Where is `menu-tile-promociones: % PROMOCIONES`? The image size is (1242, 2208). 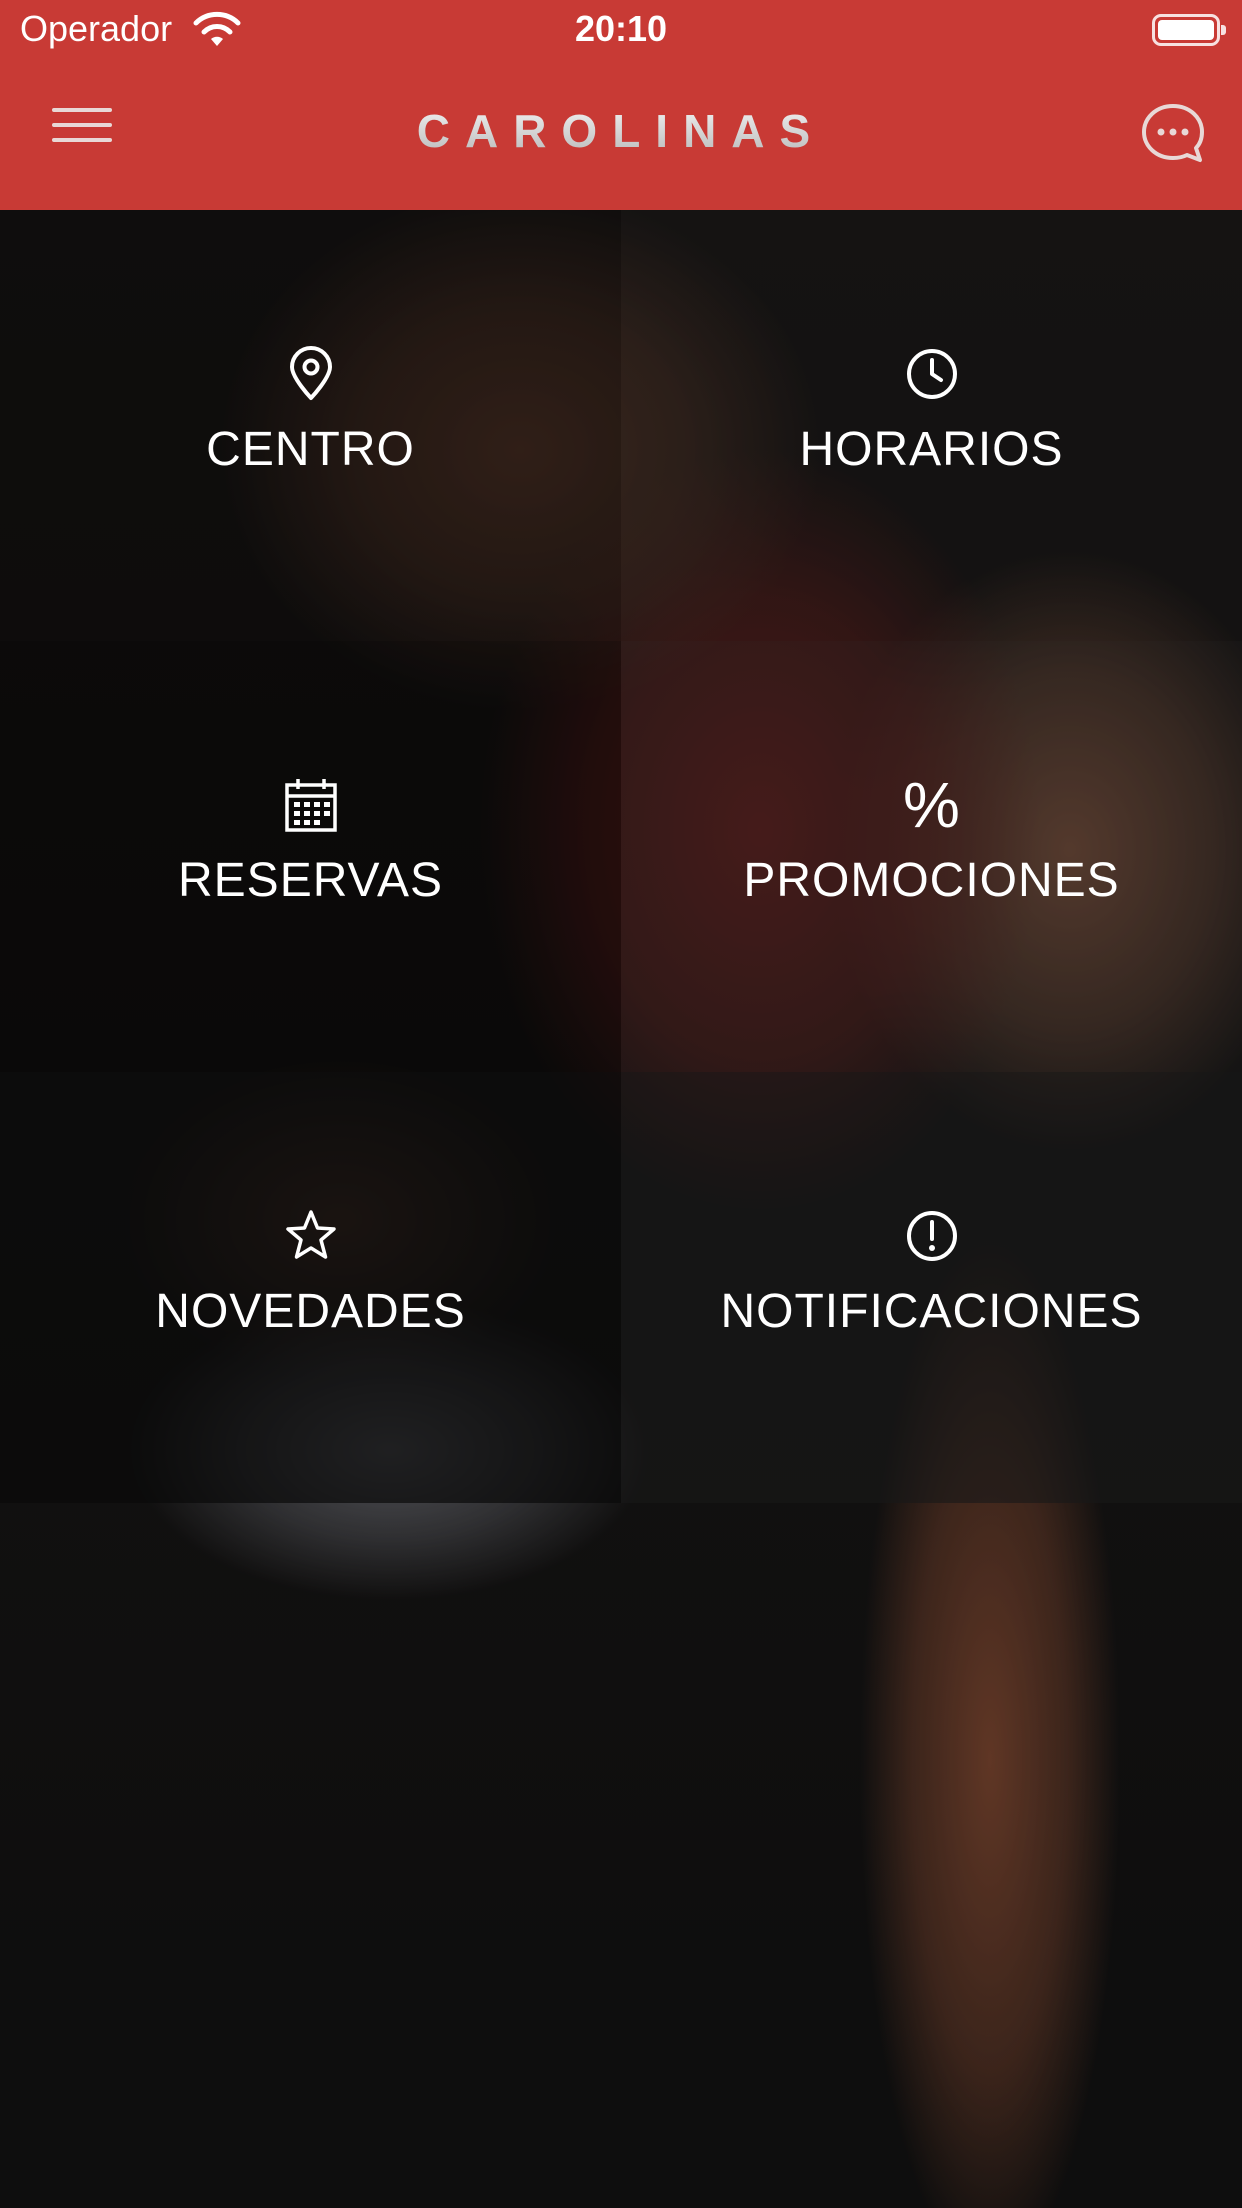
menu-tile-promociones: % PROMOCIONES is located at coordinates (931, 856).